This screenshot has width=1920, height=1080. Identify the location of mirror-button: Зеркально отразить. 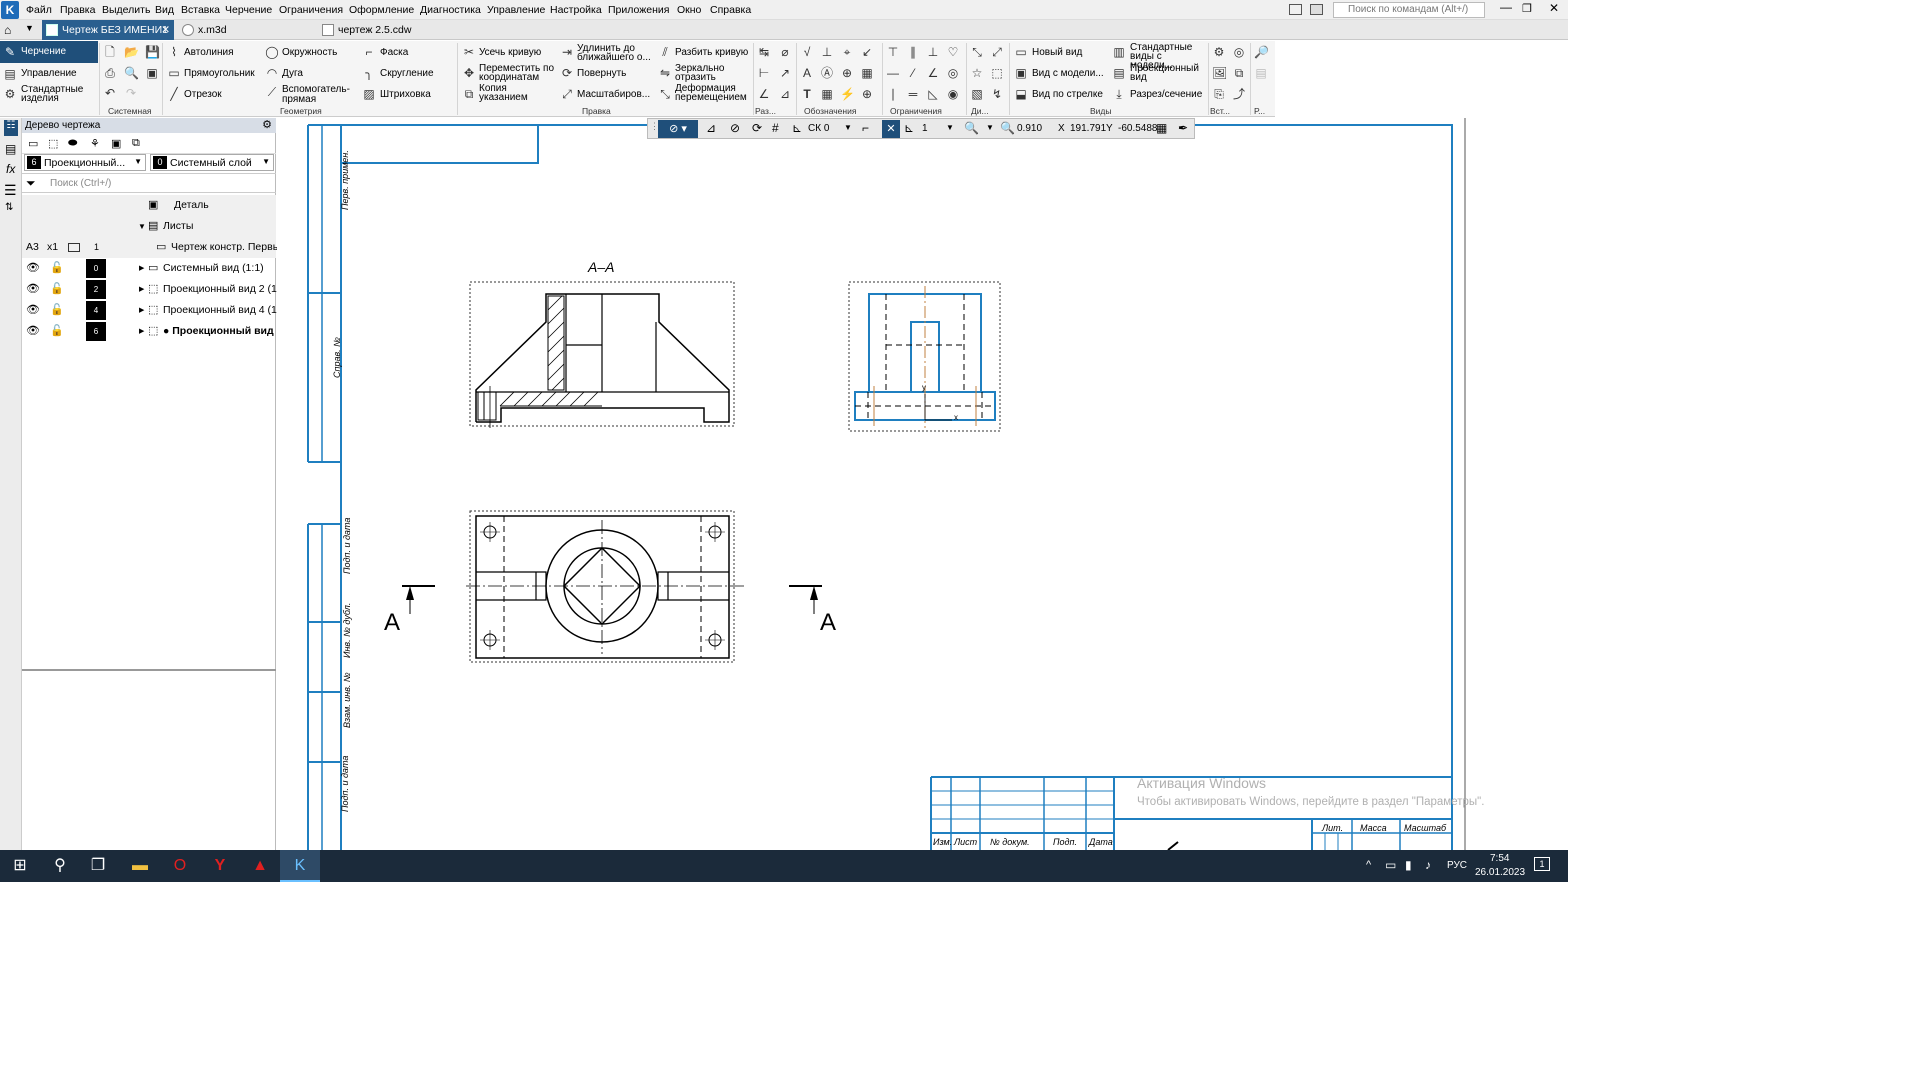
(705, 73).